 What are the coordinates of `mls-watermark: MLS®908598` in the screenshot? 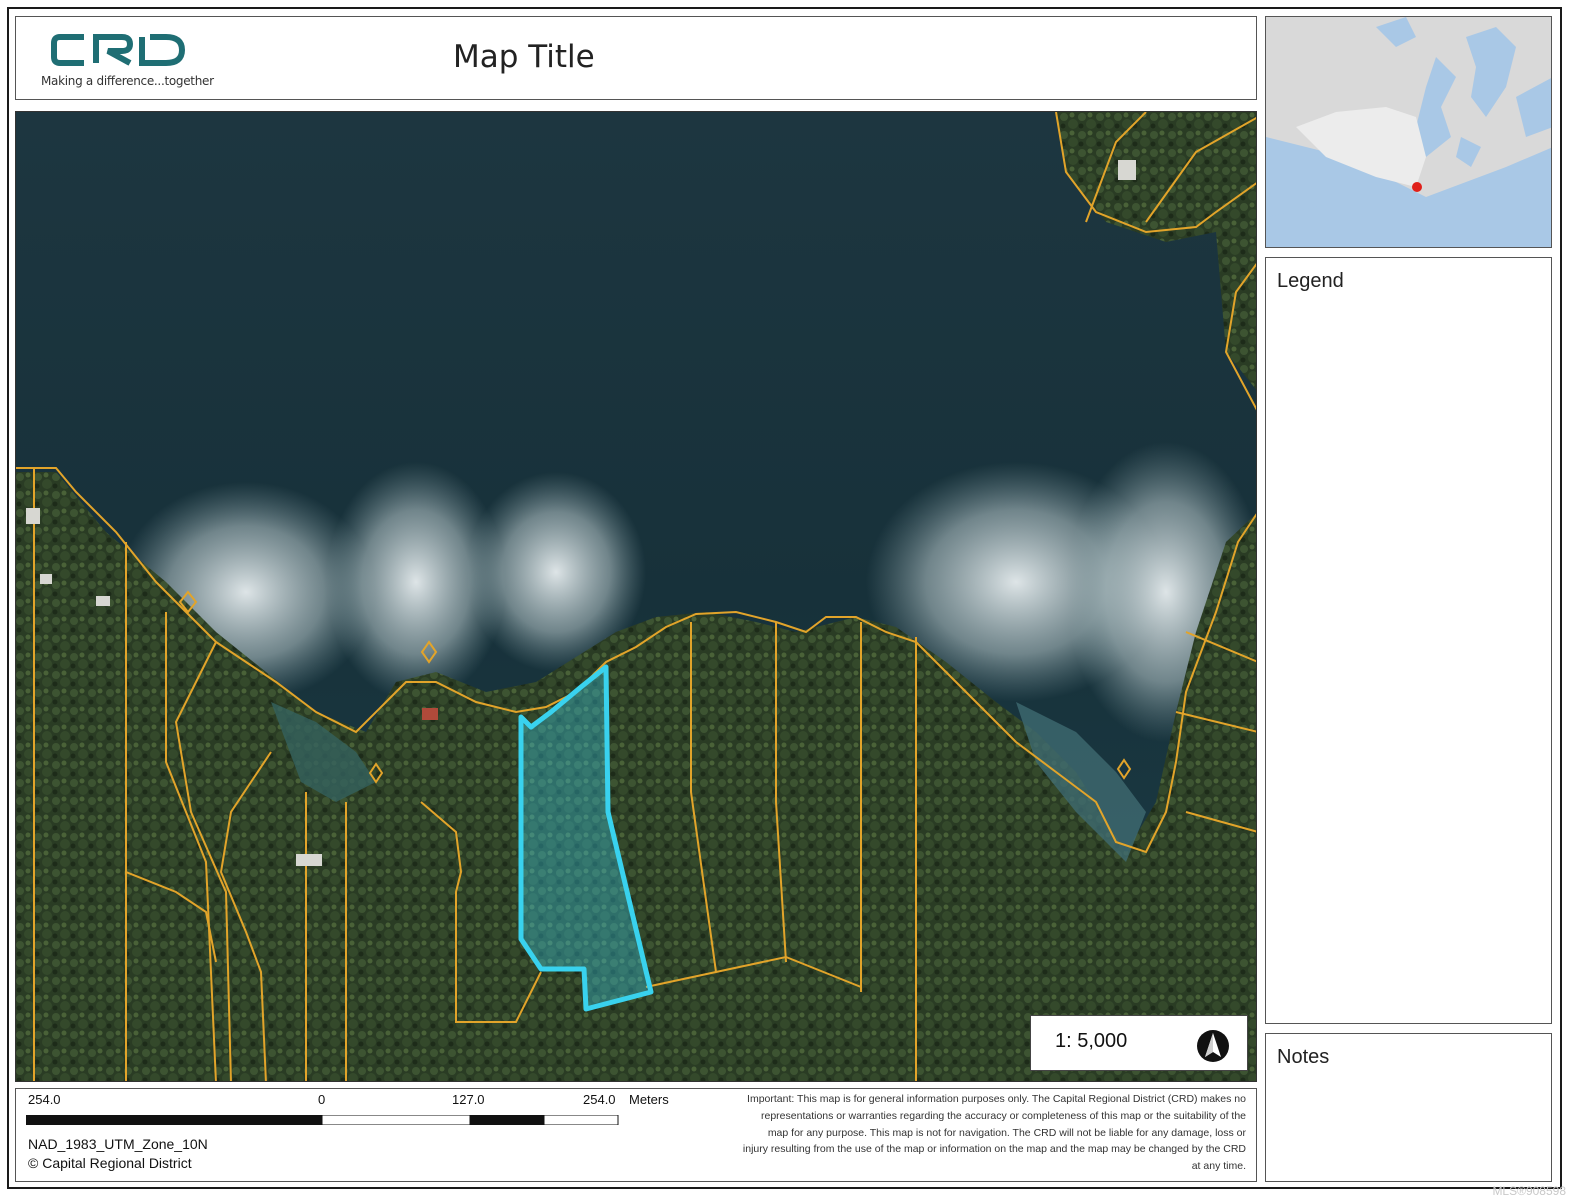 It's located at (1529, 1191).